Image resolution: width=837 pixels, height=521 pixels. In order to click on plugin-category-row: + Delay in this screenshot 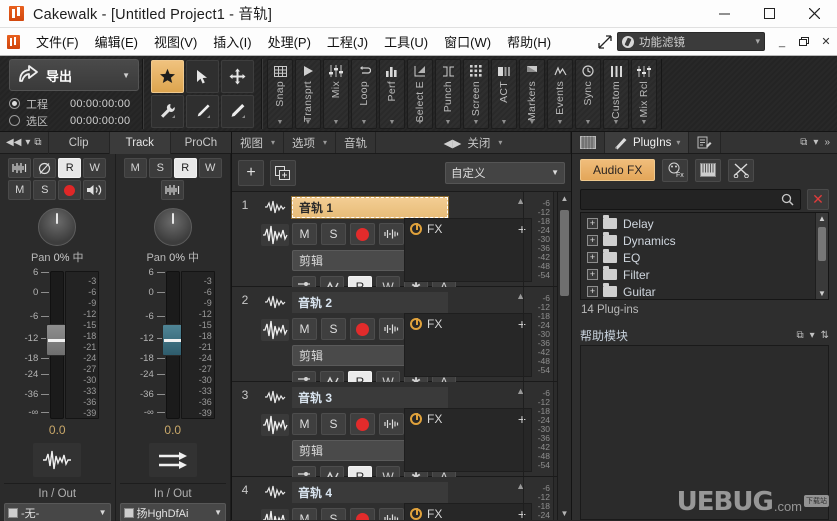, I will do `click(704, 223)`.